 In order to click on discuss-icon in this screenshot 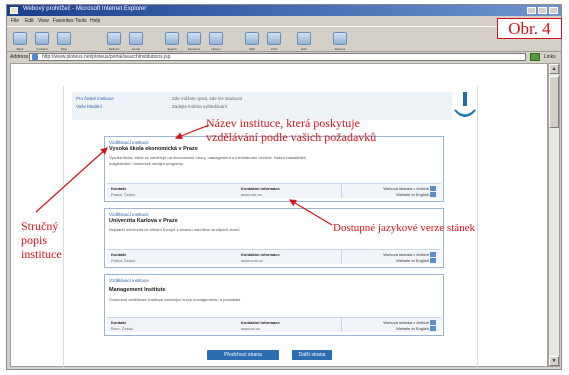, I will do `click(340, 38)`.